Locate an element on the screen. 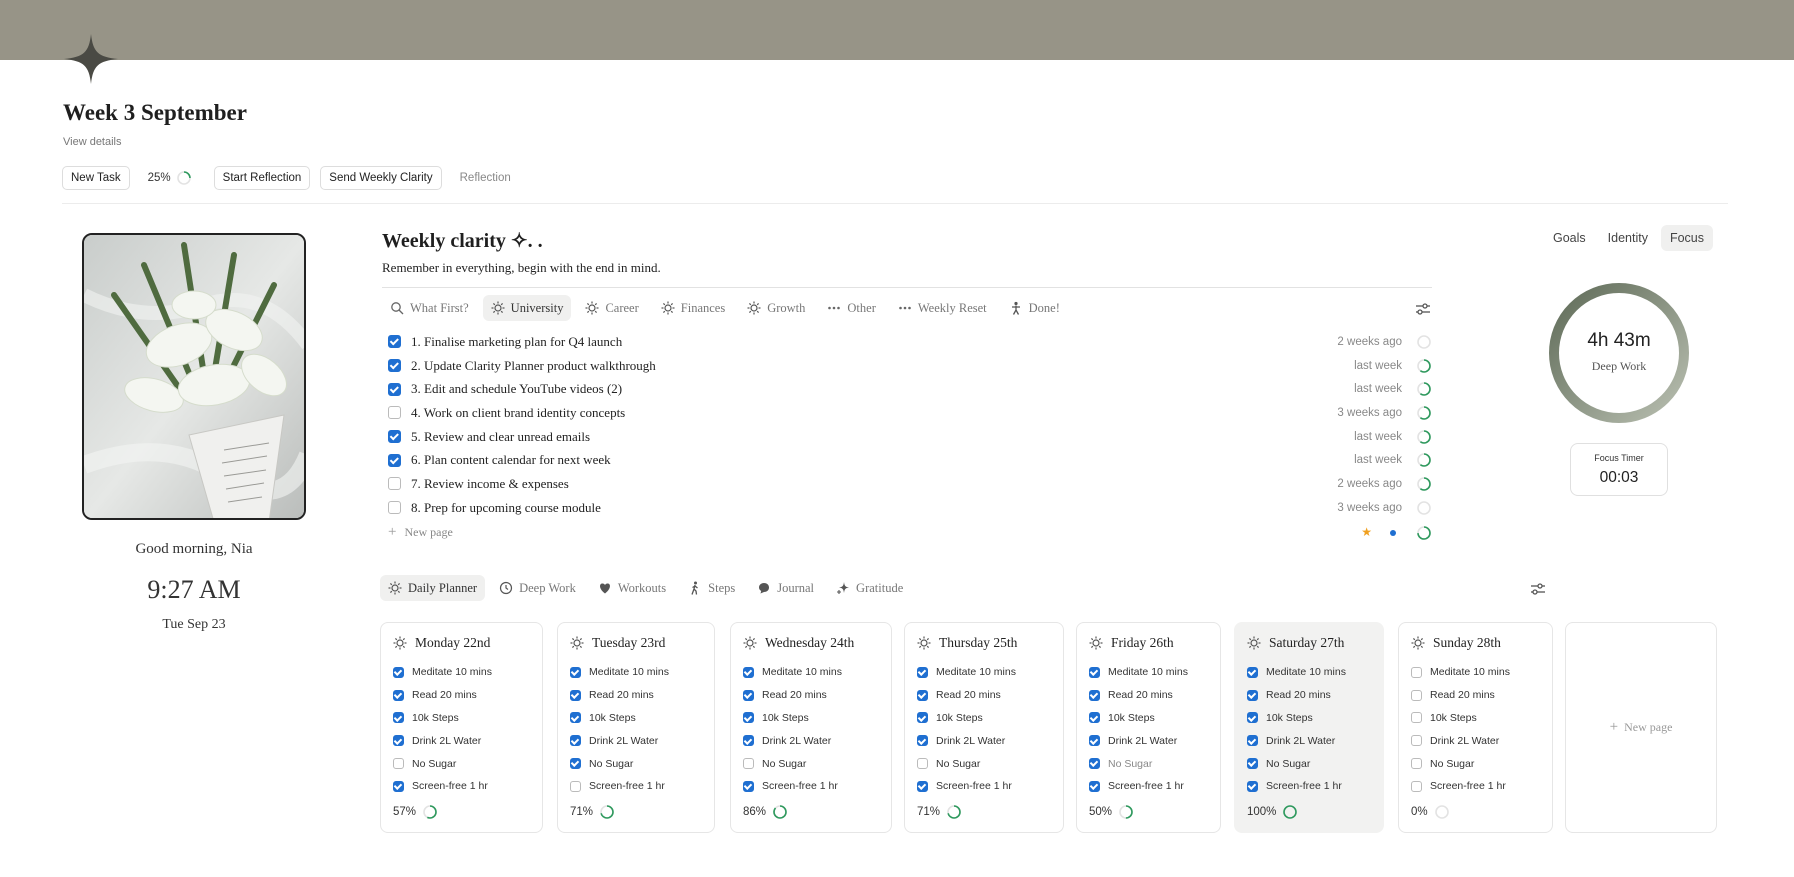 The height and width of the screenshot is (877, 1794). day-name: Thursday 25th is located at coordinates (978, 643).